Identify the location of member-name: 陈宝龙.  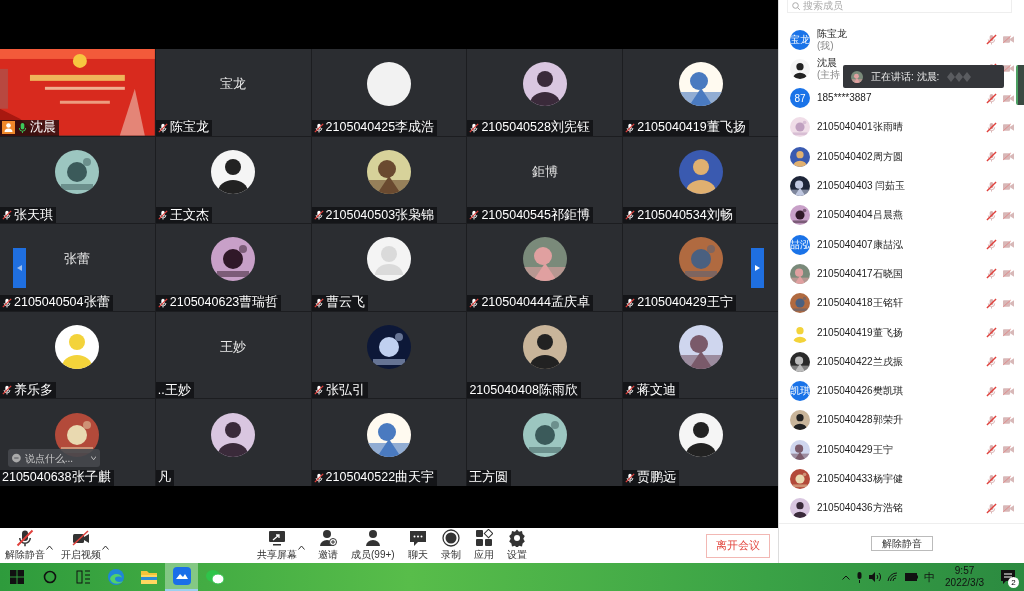
(832, 33).